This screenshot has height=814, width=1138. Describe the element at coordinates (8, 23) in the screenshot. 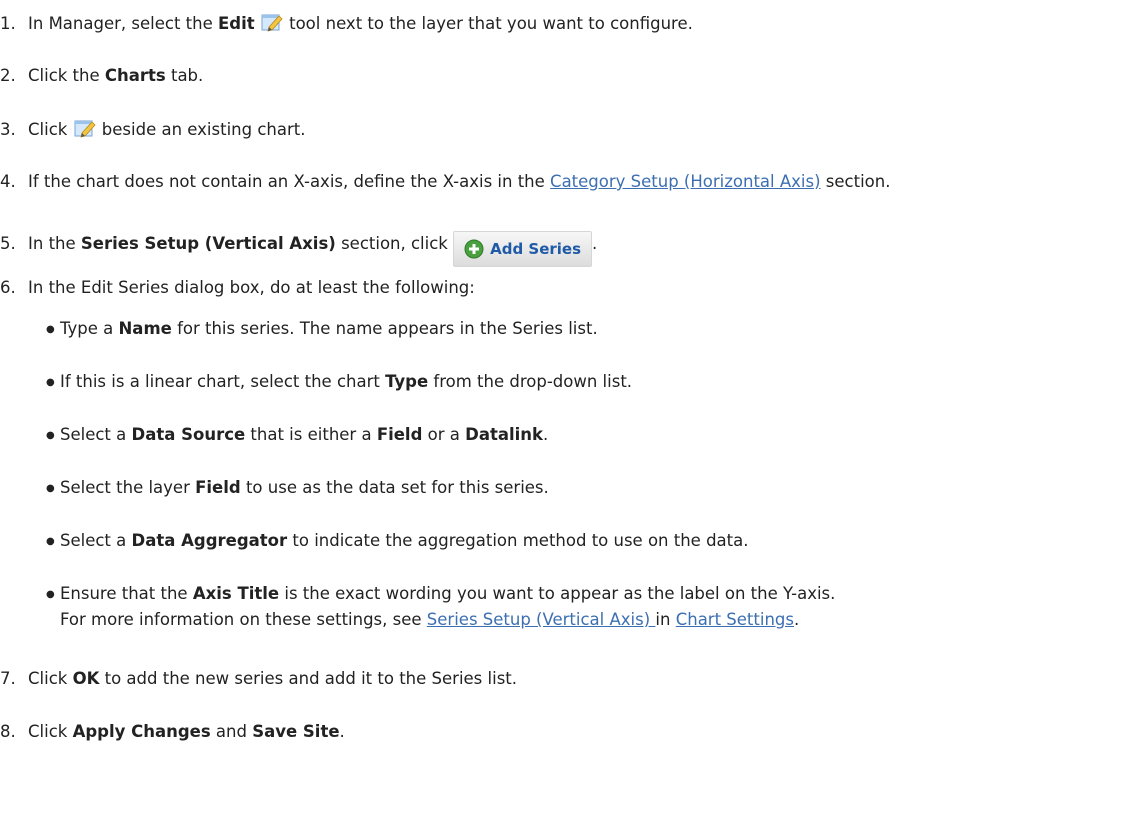

I see `step-number: 1.` at that location.